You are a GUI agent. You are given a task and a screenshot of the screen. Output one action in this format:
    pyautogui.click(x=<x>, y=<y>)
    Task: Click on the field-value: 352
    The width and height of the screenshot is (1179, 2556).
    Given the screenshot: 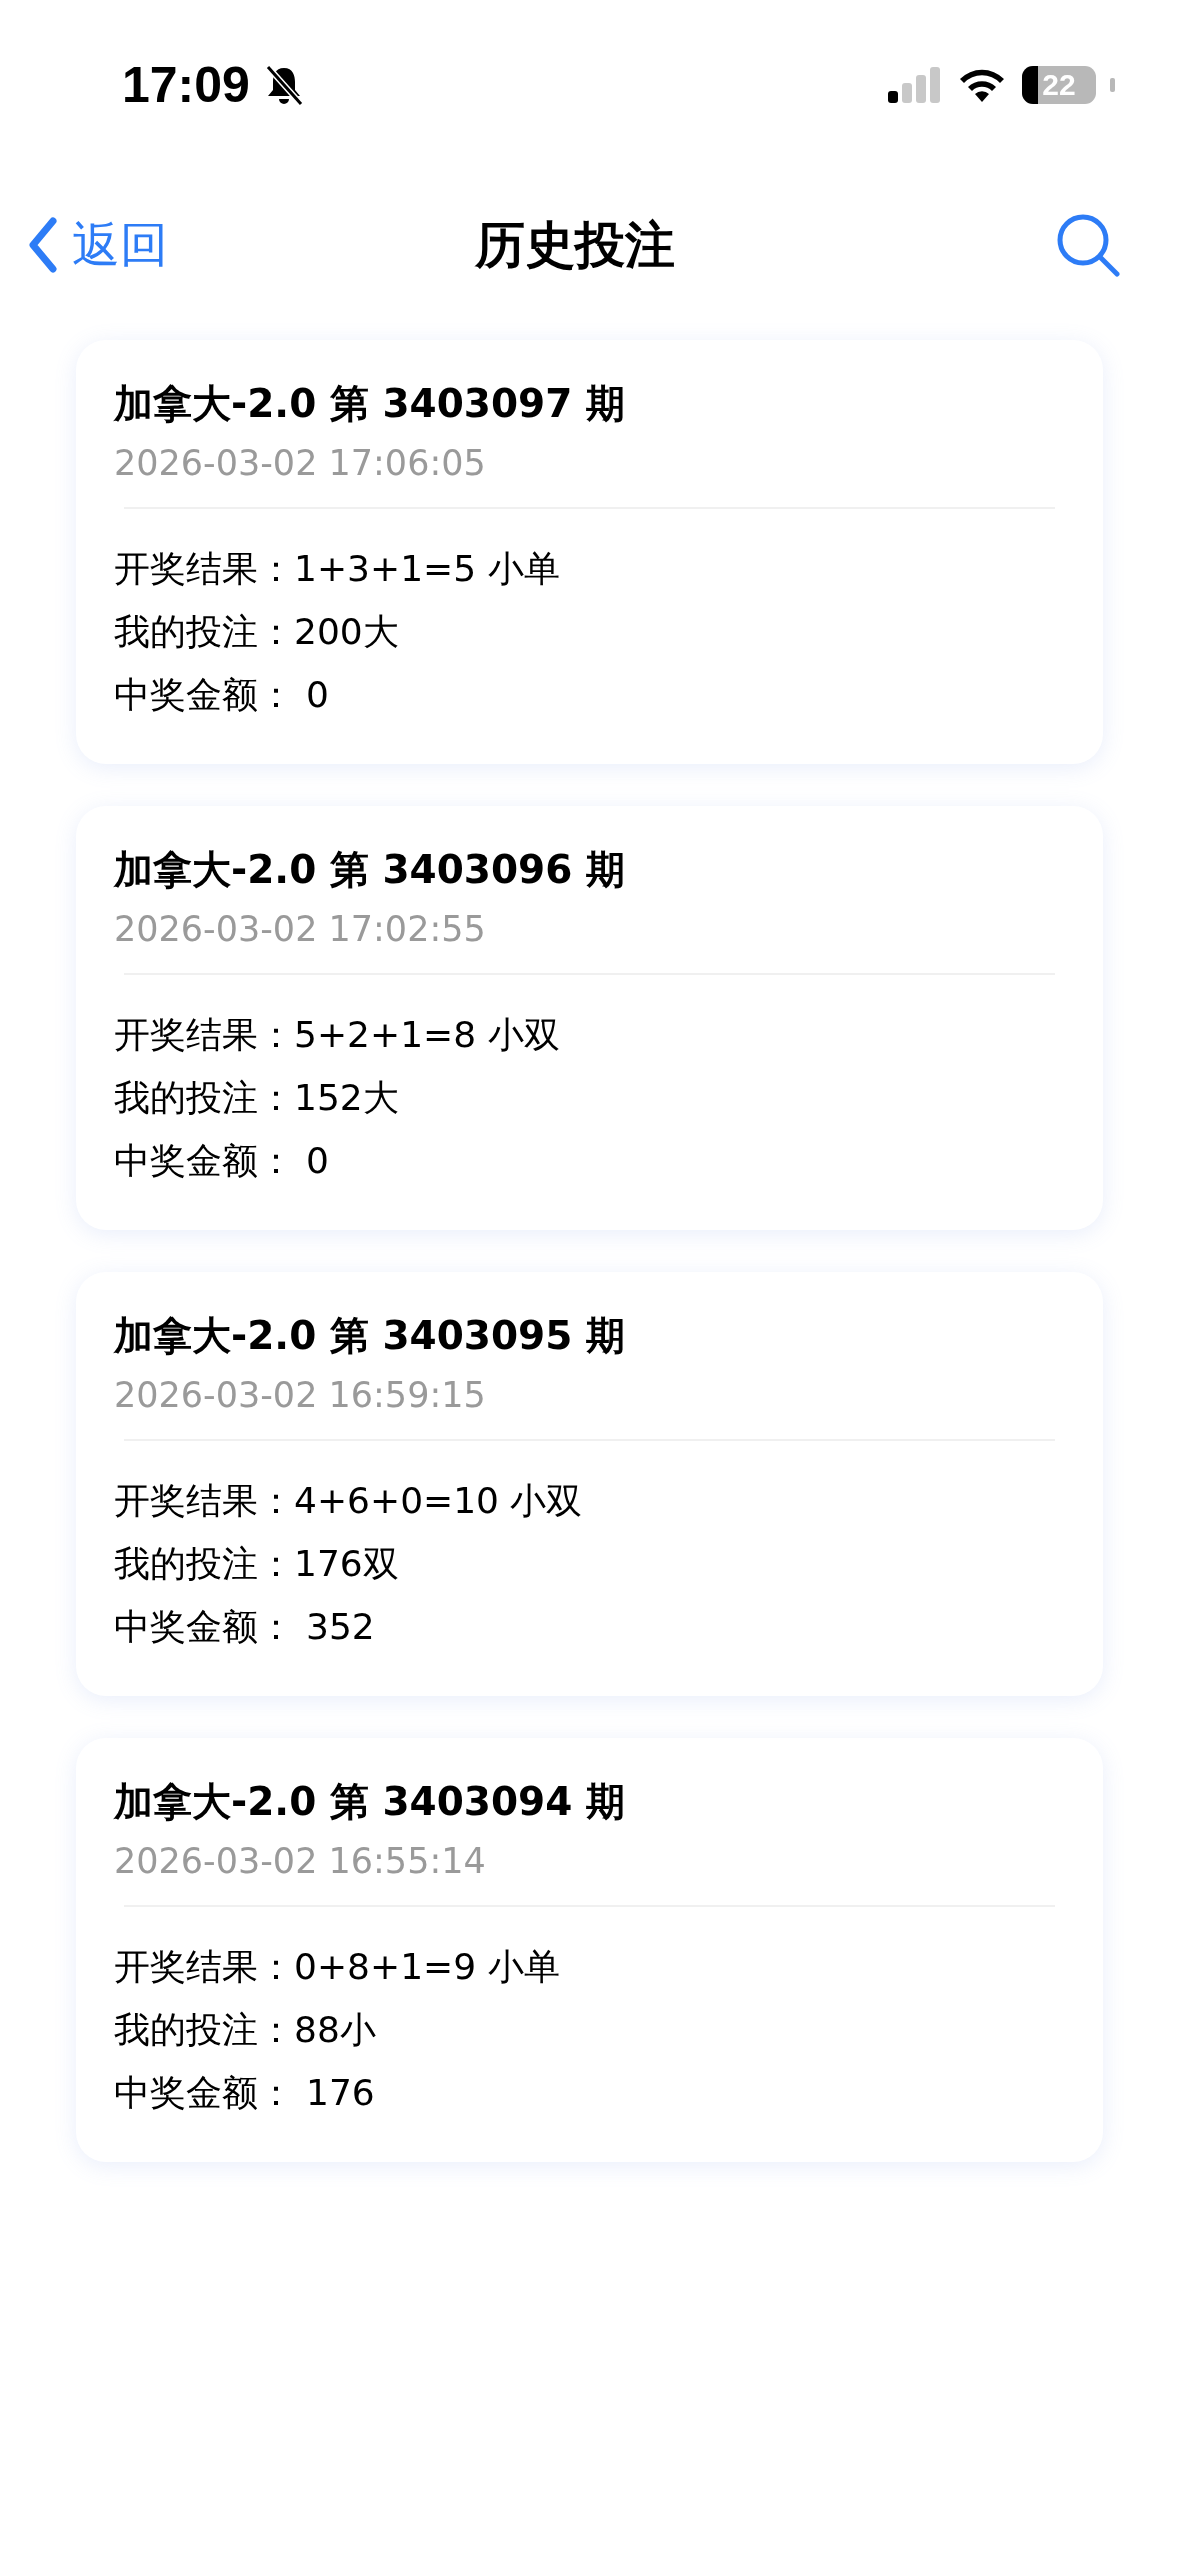 What is the action you would take?
    pyautogui.click(x=340, y=1626)
    